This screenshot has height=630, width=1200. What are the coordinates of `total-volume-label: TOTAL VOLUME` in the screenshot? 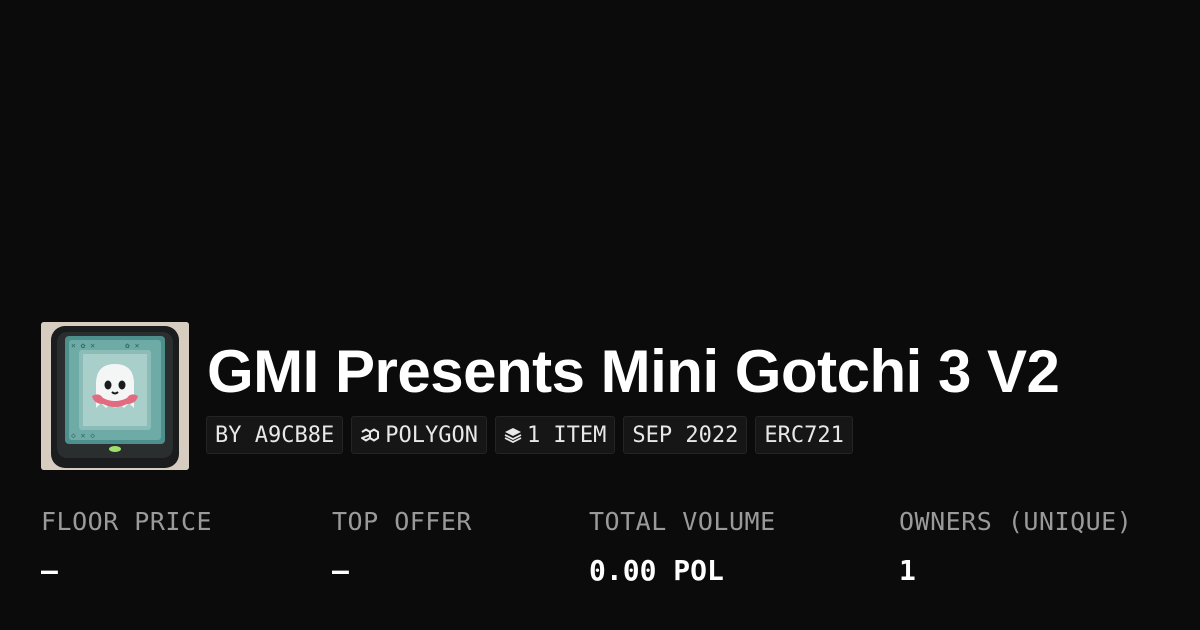 It's located at (682, 521).